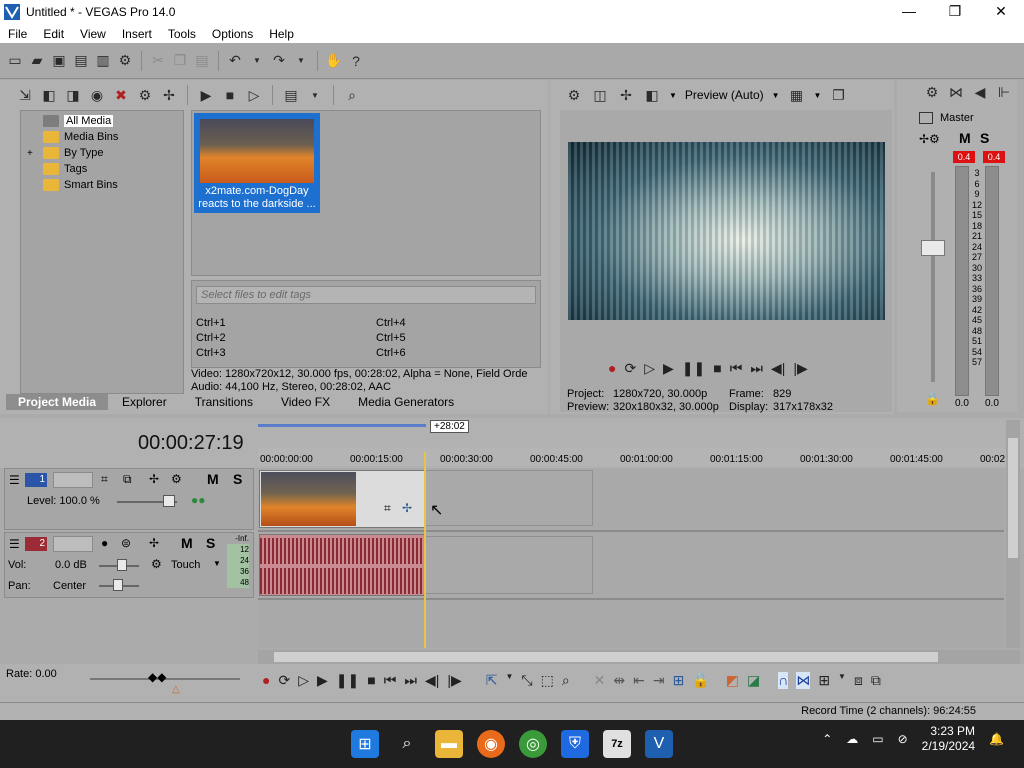  I want to click on automation-mode: Touch, so click(185, 565).